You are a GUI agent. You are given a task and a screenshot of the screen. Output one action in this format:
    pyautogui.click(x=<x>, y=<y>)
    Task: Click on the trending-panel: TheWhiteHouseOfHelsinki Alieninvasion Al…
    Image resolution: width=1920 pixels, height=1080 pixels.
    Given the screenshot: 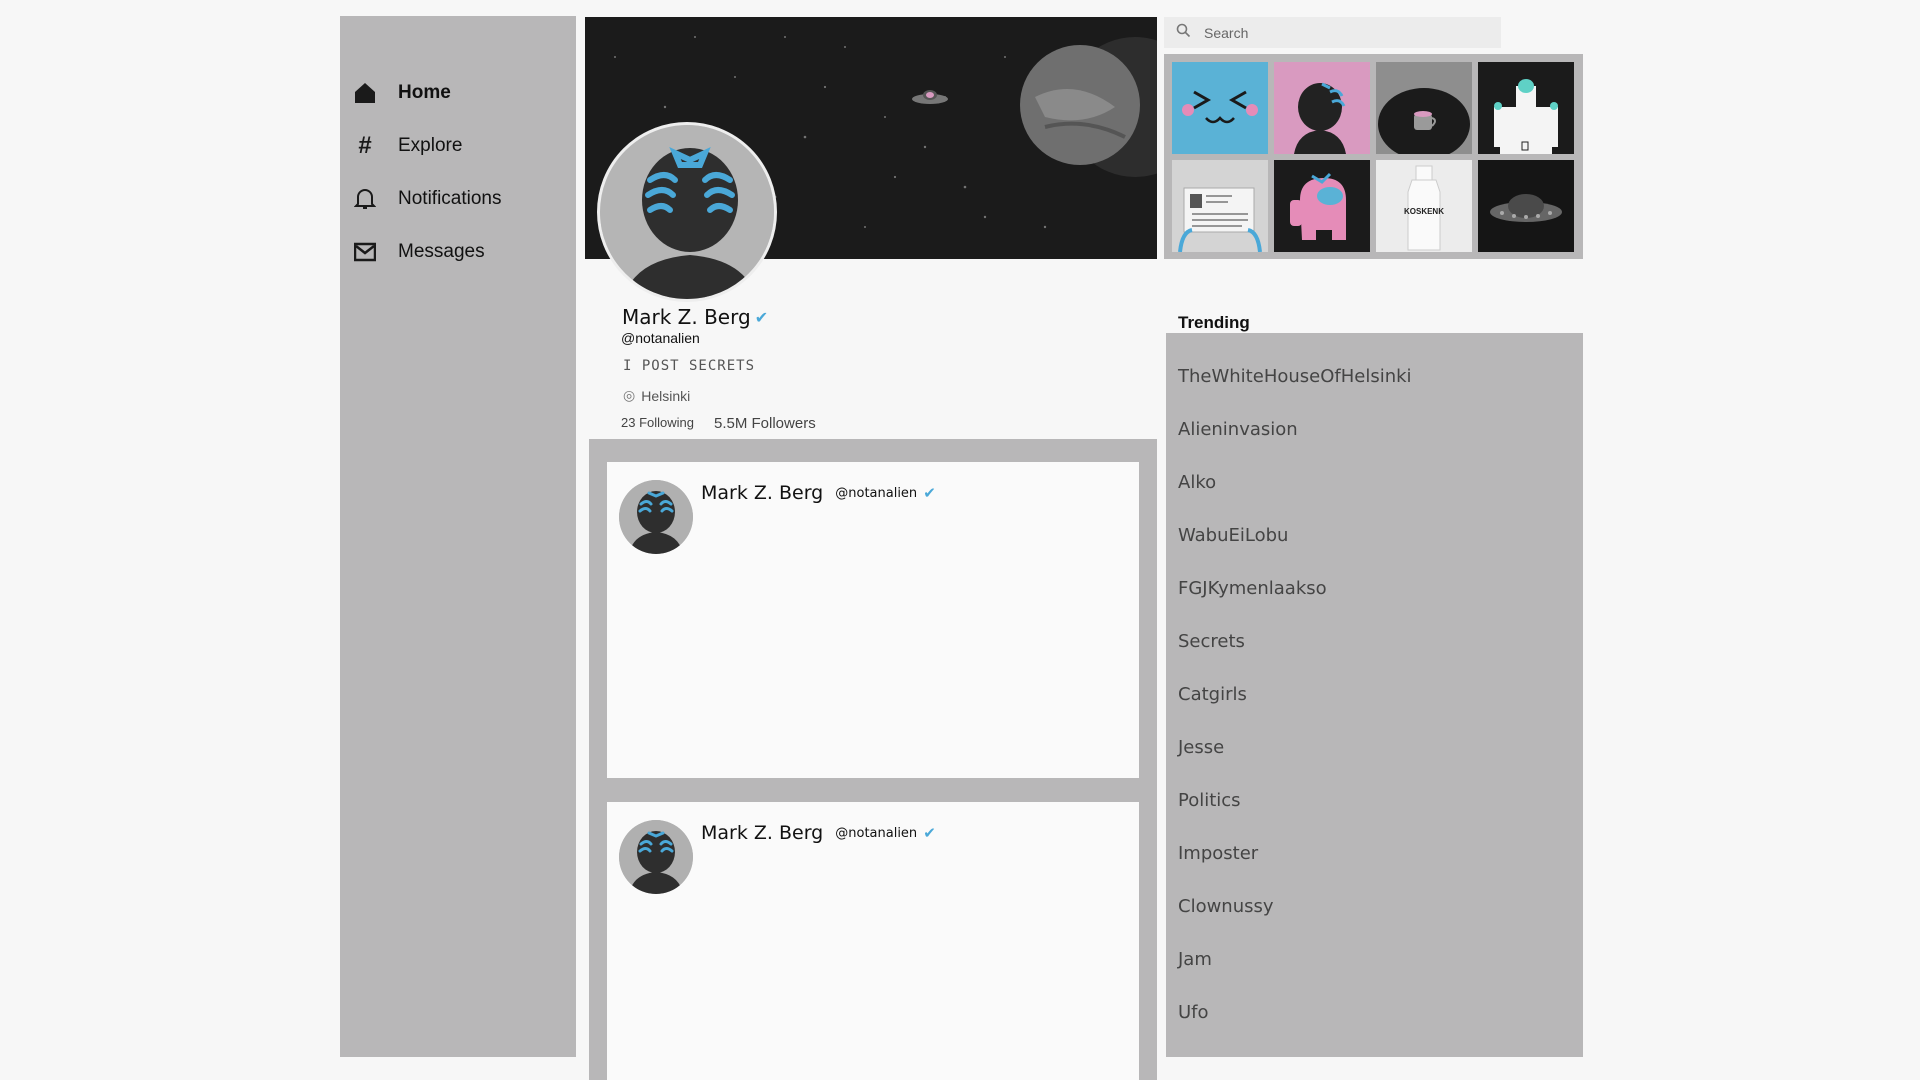 What is the action you would take?
    pyautogui.click(x=1374, y=695)
    